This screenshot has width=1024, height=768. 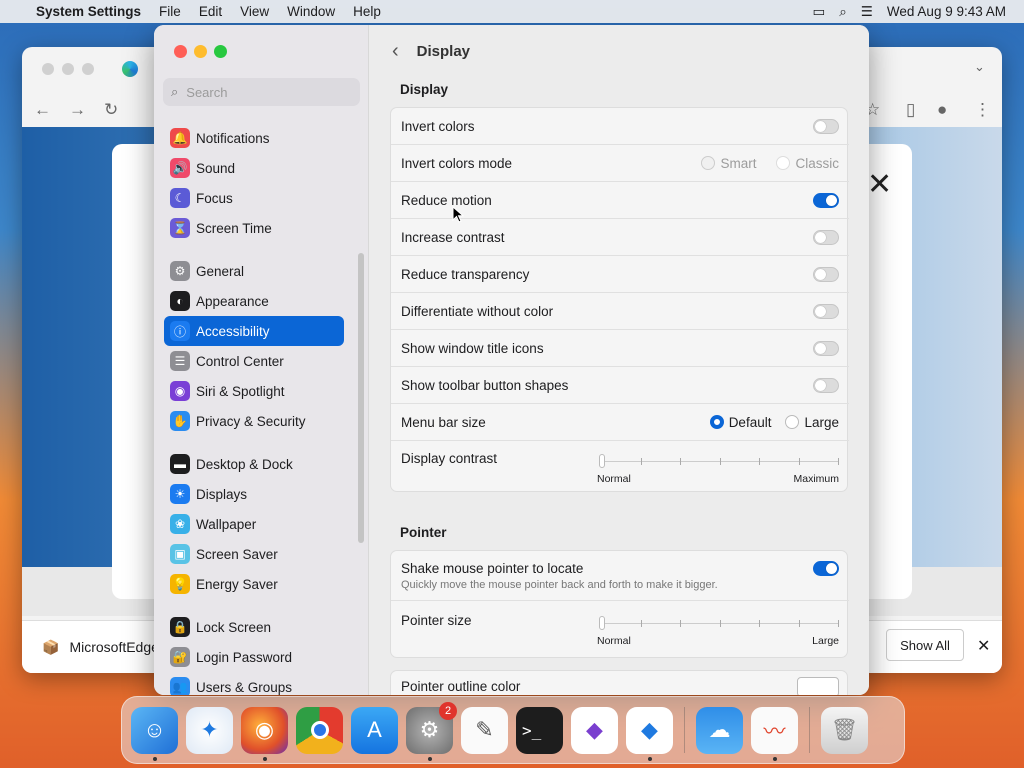 I want to click on sidebar-item-energy-saver: 💡 Energy Saver, so click(x=254, y=584).